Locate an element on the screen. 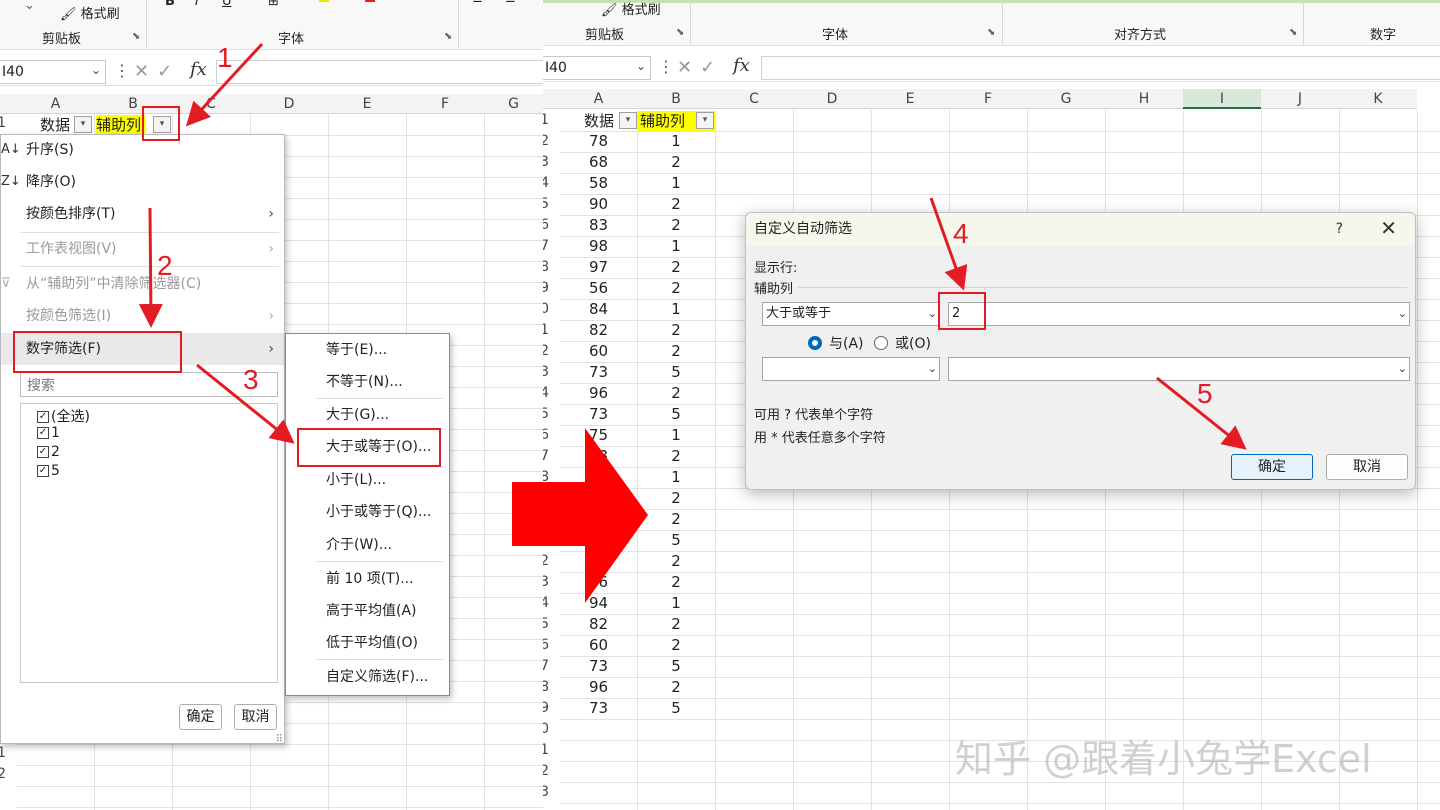  watermark: 知乎 @跟着小兔学Excel is located at coordinates (1163, 759).